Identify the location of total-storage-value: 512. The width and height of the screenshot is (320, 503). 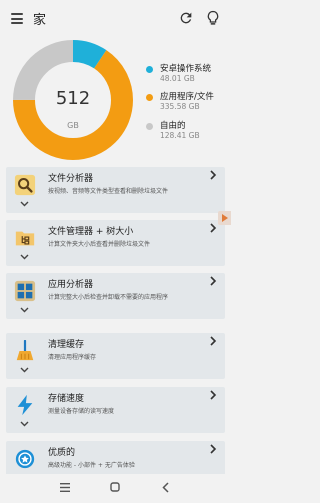
(73, 98).